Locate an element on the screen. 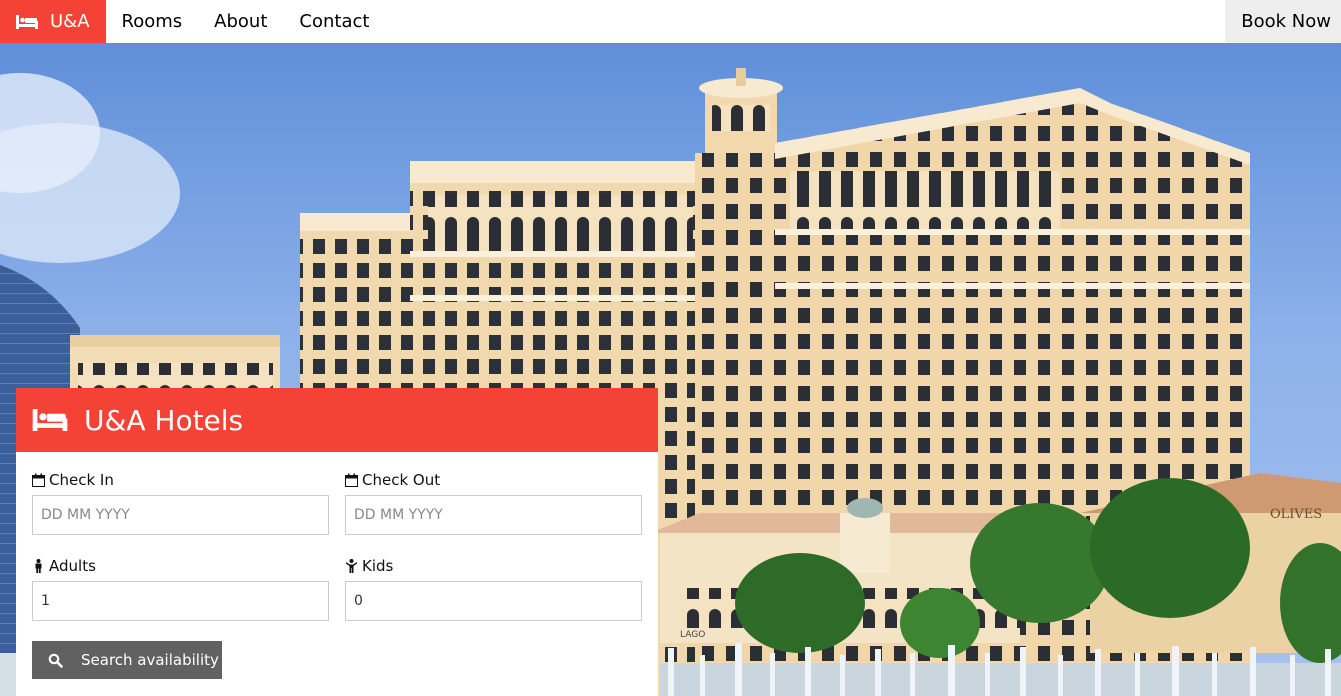 Image resolution: width=1341 pixels, height=696 pixels. kids-input: 0 is located at coordinates (493, 601).